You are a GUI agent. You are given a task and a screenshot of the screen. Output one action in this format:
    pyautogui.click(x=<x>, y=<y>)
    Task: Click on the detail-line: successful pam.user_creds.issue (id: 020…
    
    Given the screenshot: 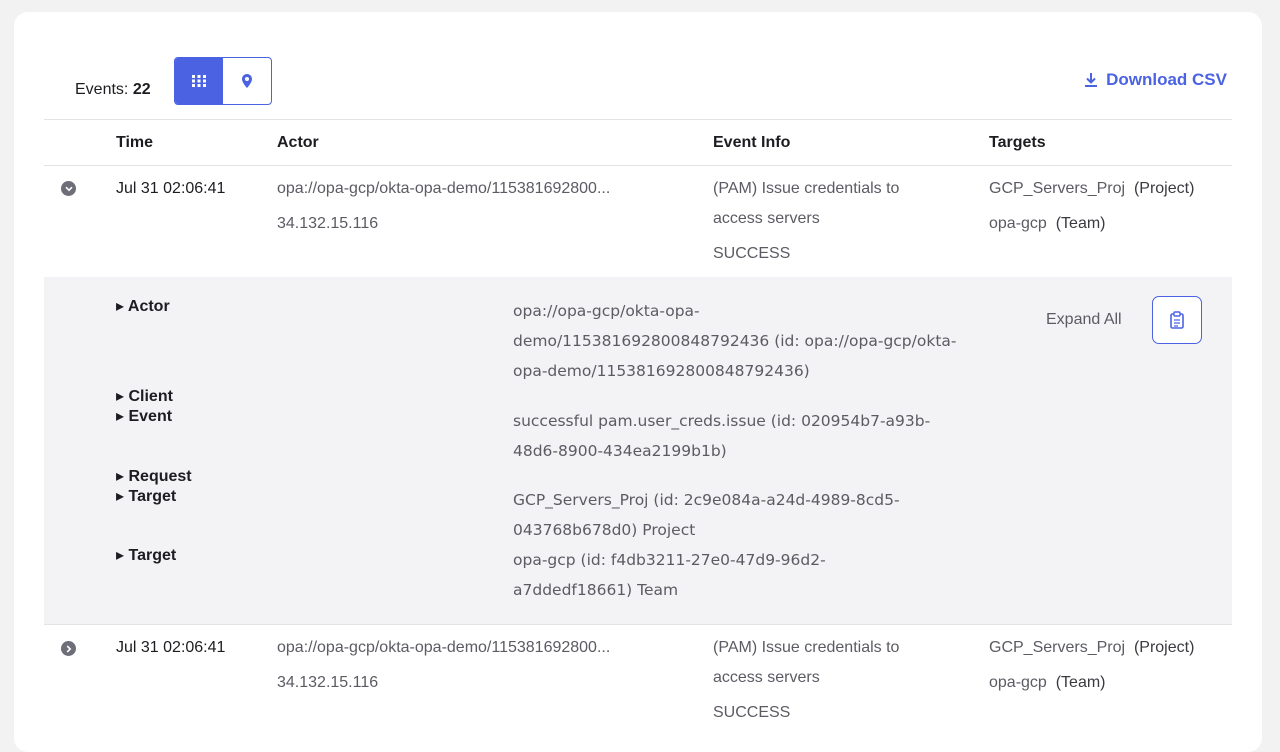 What is the action you would take?
    pyautogui.click(x=722, y=421)
    